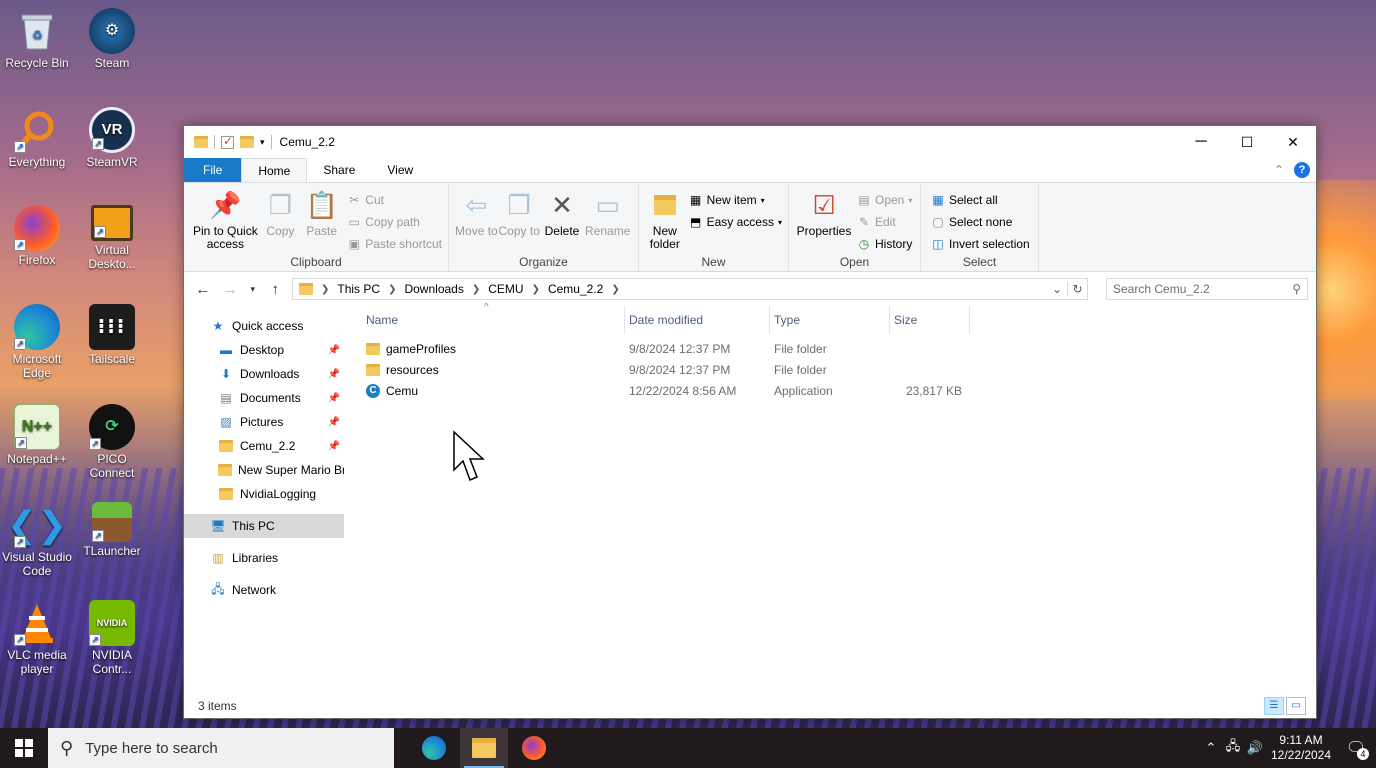 This screenshot has width=1376, height=768. Describe the element at coordinates (37, 236) in the screenshot. I see `desktop-icon-firefox: ↗ Firefox` at that location.